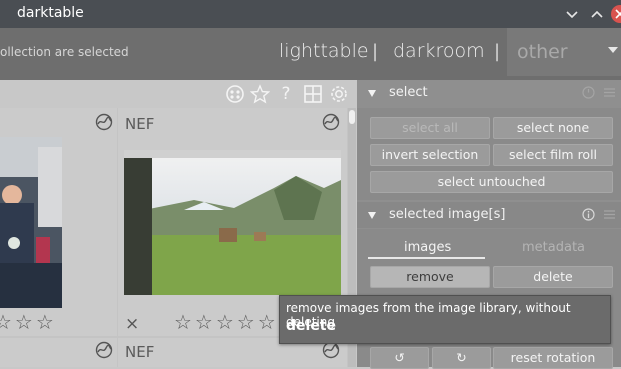 Image resolution: width=621 pixels, height=369 pixels. I want to click on select-section-title: select, so click(408, 92).